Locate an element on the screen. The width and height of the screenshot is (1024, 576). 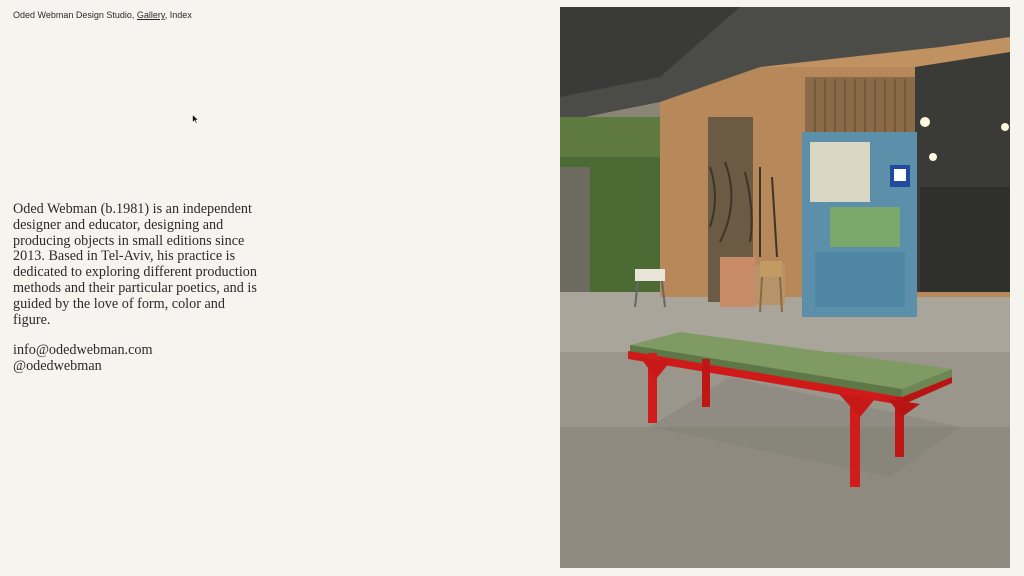
mouse-cursor-icon is located at coordinates (196, 119).